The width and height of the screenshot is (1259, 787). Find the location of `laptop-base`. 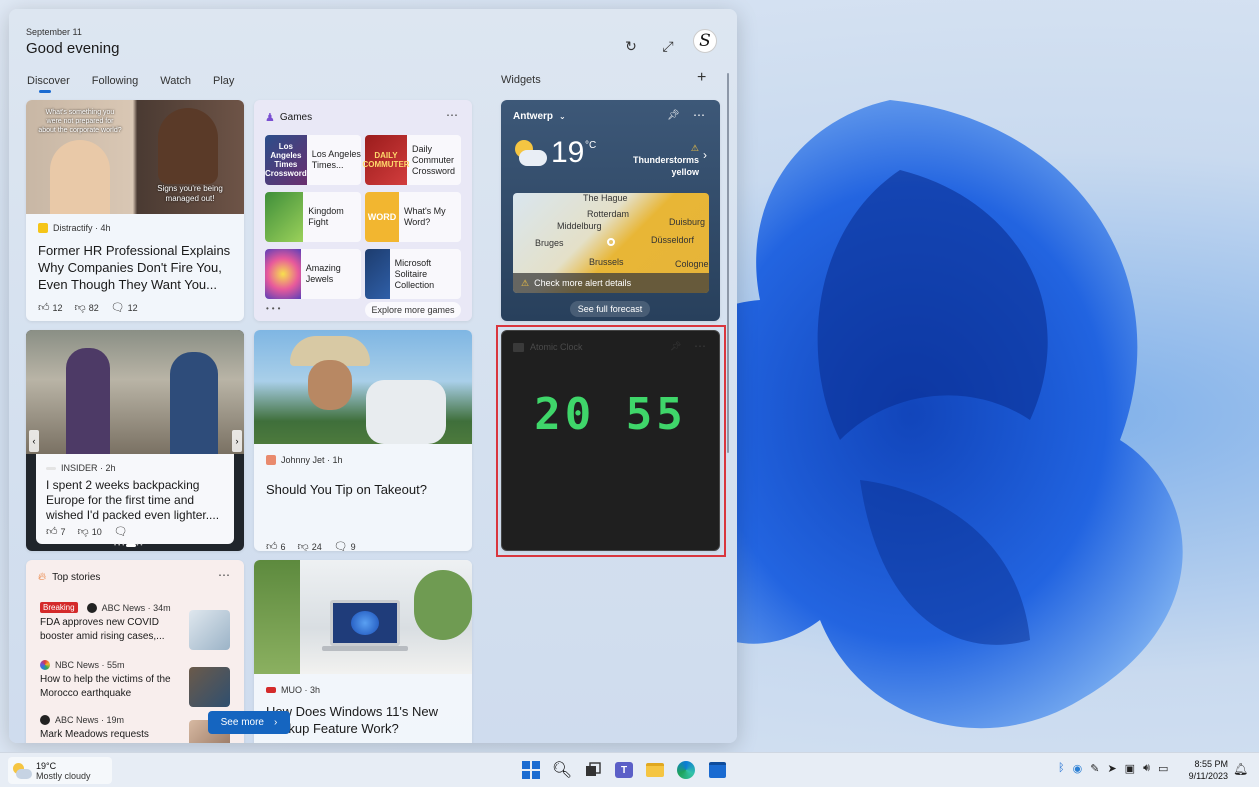

laptop-base is located at coordinates (365, 648).